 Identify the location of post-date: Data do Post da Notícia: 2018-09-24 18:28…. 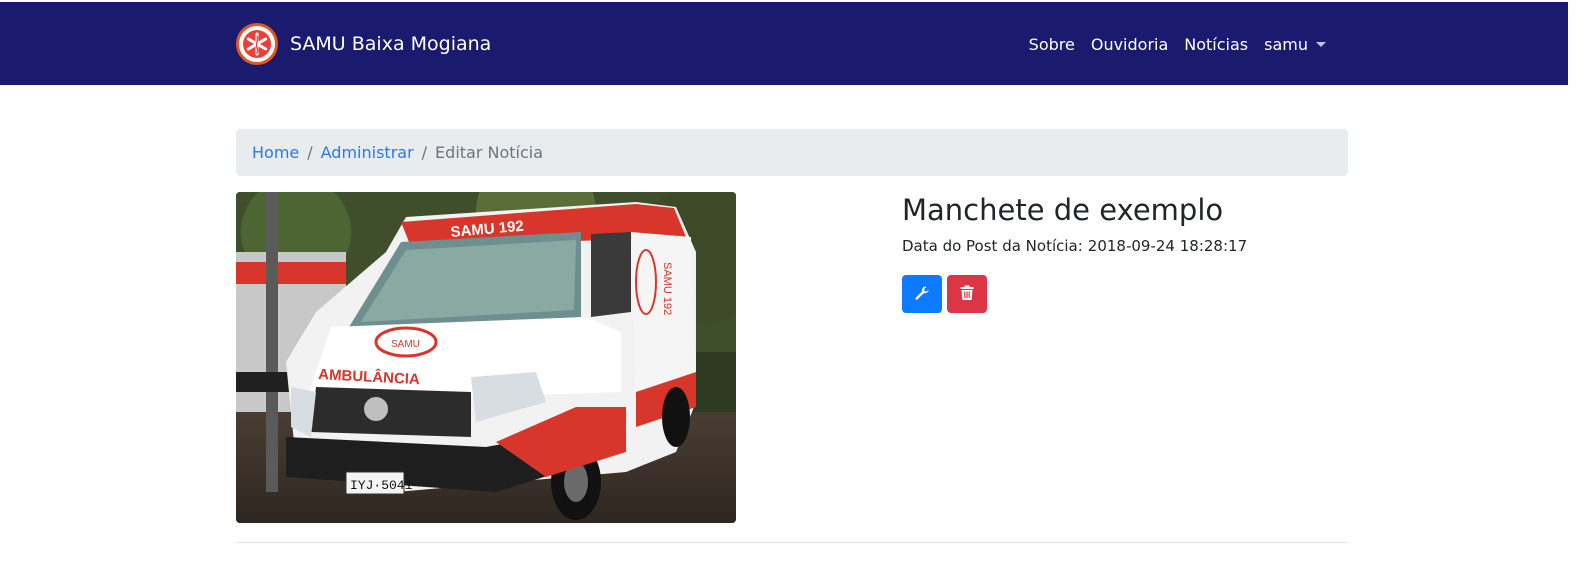
(1074, 246).